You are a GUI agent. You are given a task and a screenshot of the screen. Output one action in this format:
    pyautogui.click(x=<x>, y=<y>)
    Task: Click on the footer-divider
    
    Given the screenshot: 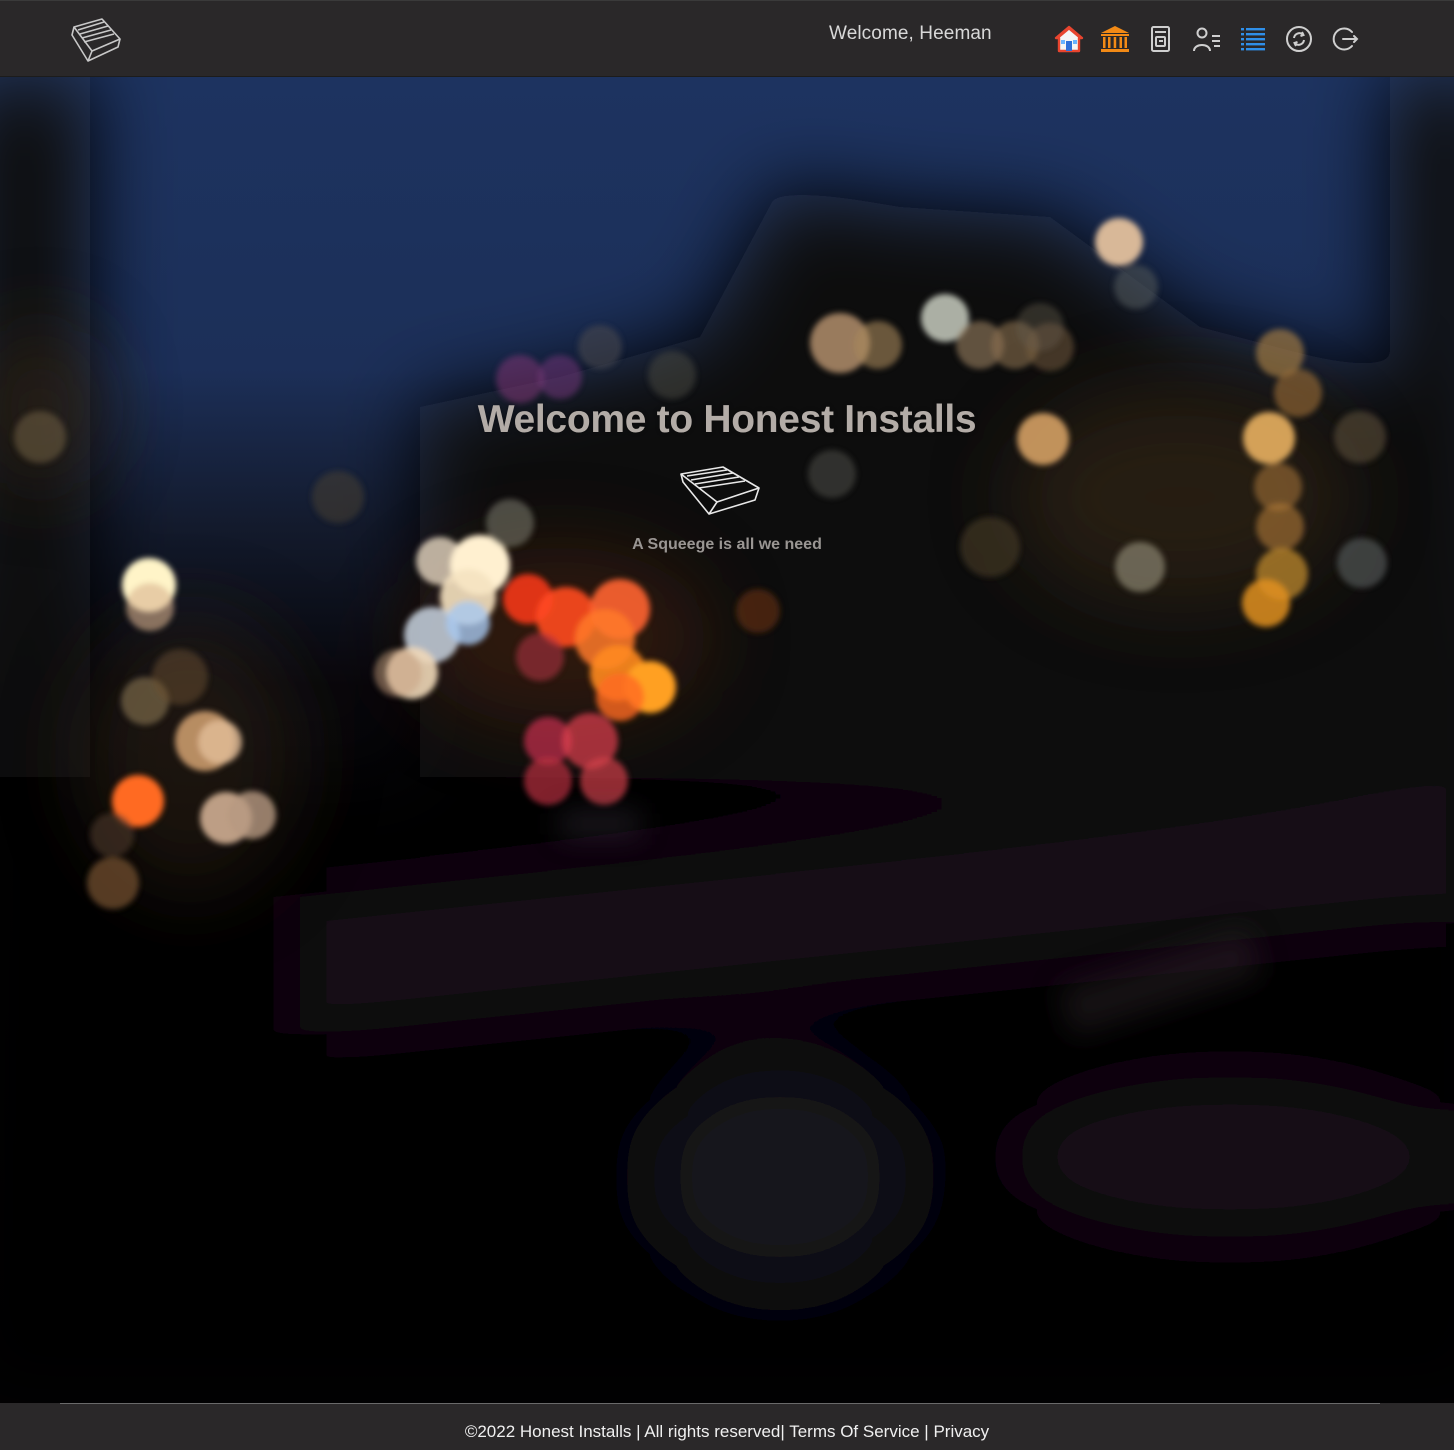 What is the action you would take?
    pyautogui.click(x=720, y=1403)
    